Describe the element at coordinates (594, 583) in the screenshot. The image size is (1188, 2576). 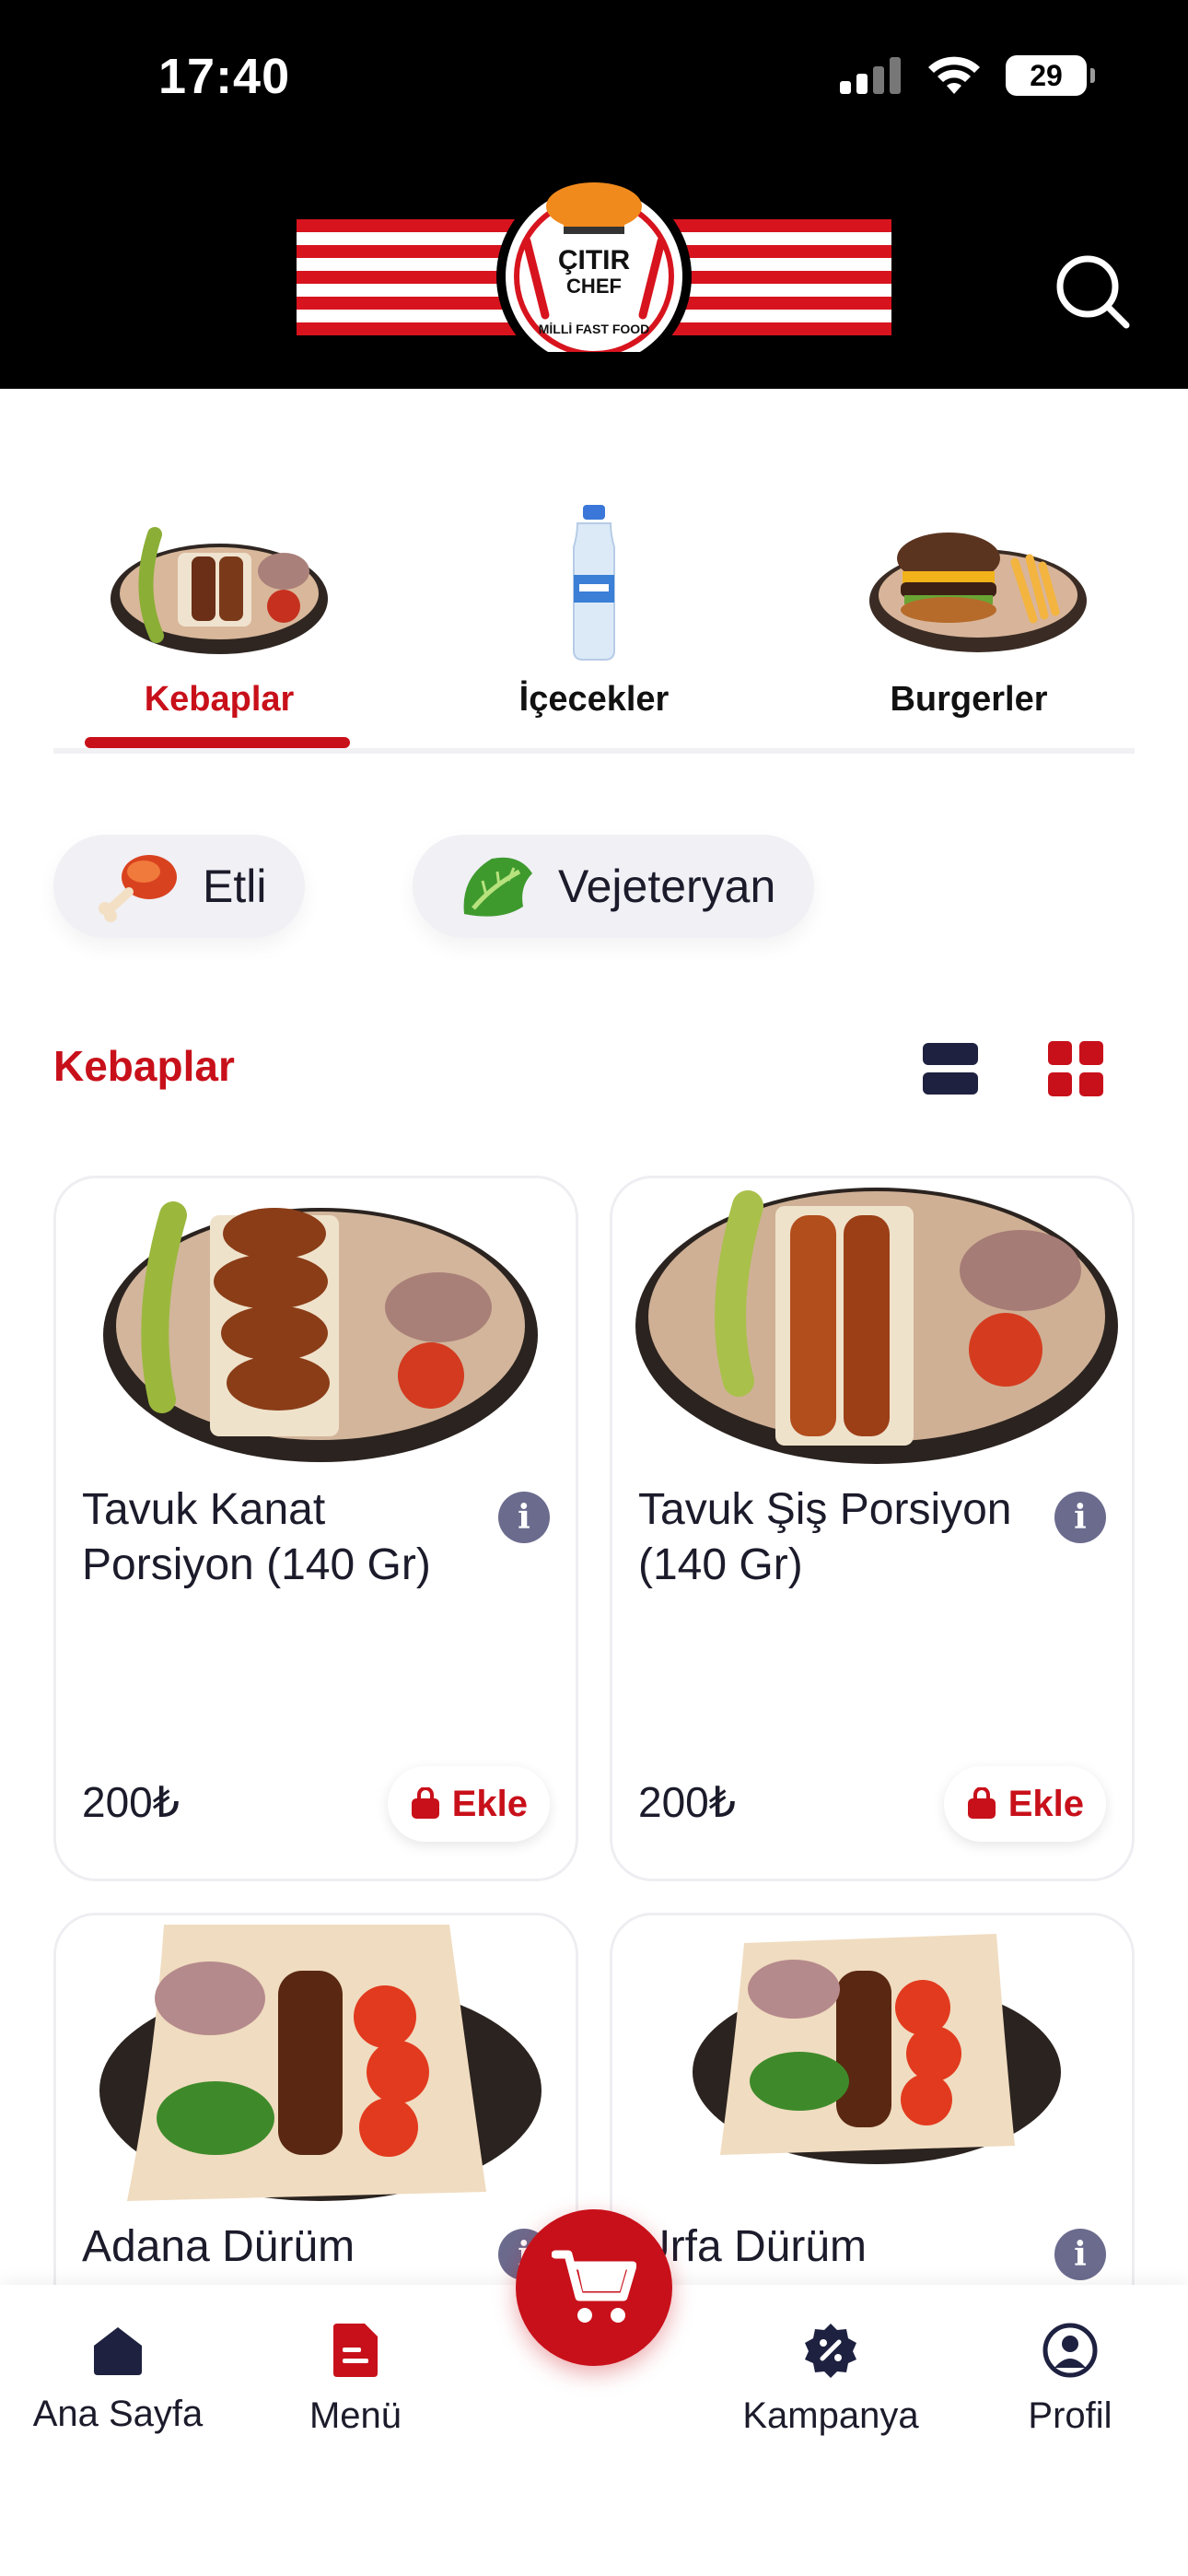
I see `water-bottle-image` at that location.